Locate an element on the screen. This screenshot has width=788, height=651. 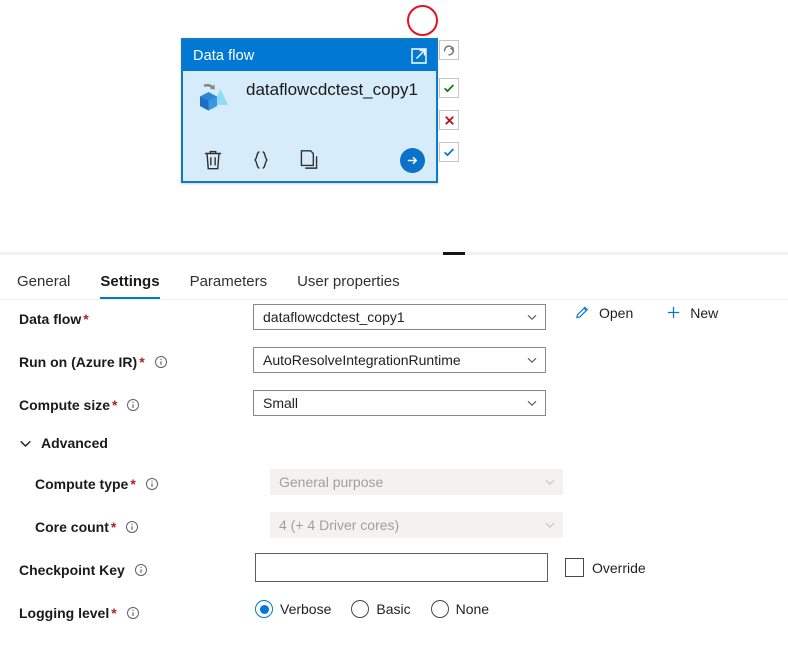
node-title: Data flow is located at coordinates (224, 55).